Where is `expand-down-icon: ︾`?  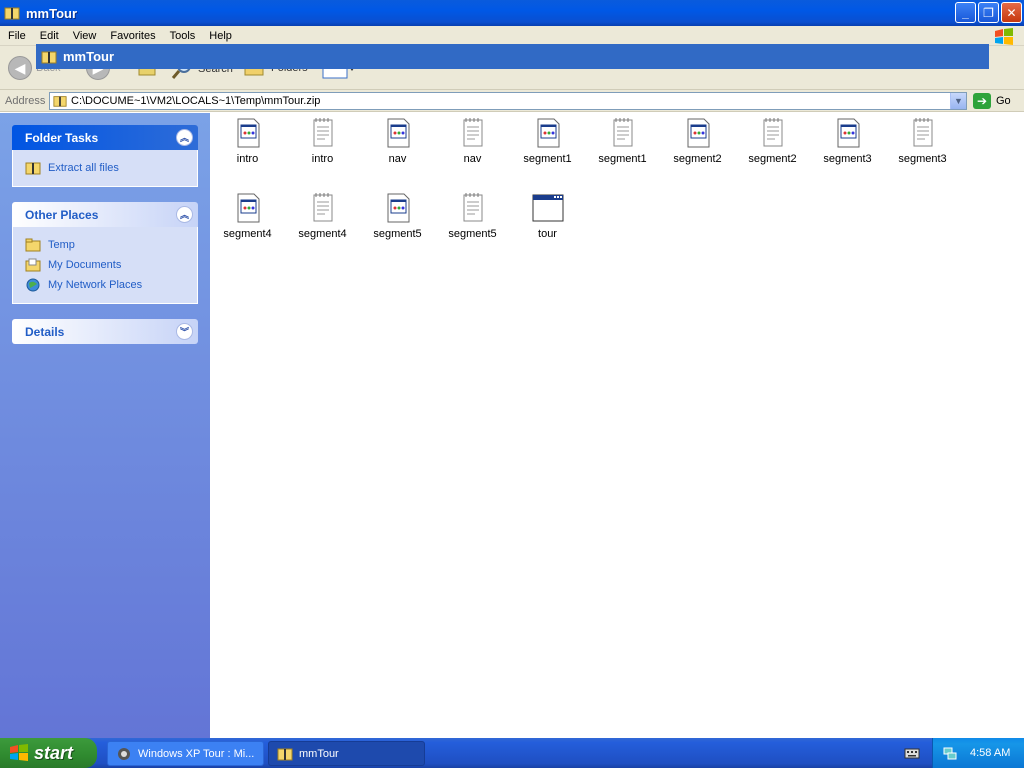
expand-down-icon: ︾ is located at coordinates (184, 331).